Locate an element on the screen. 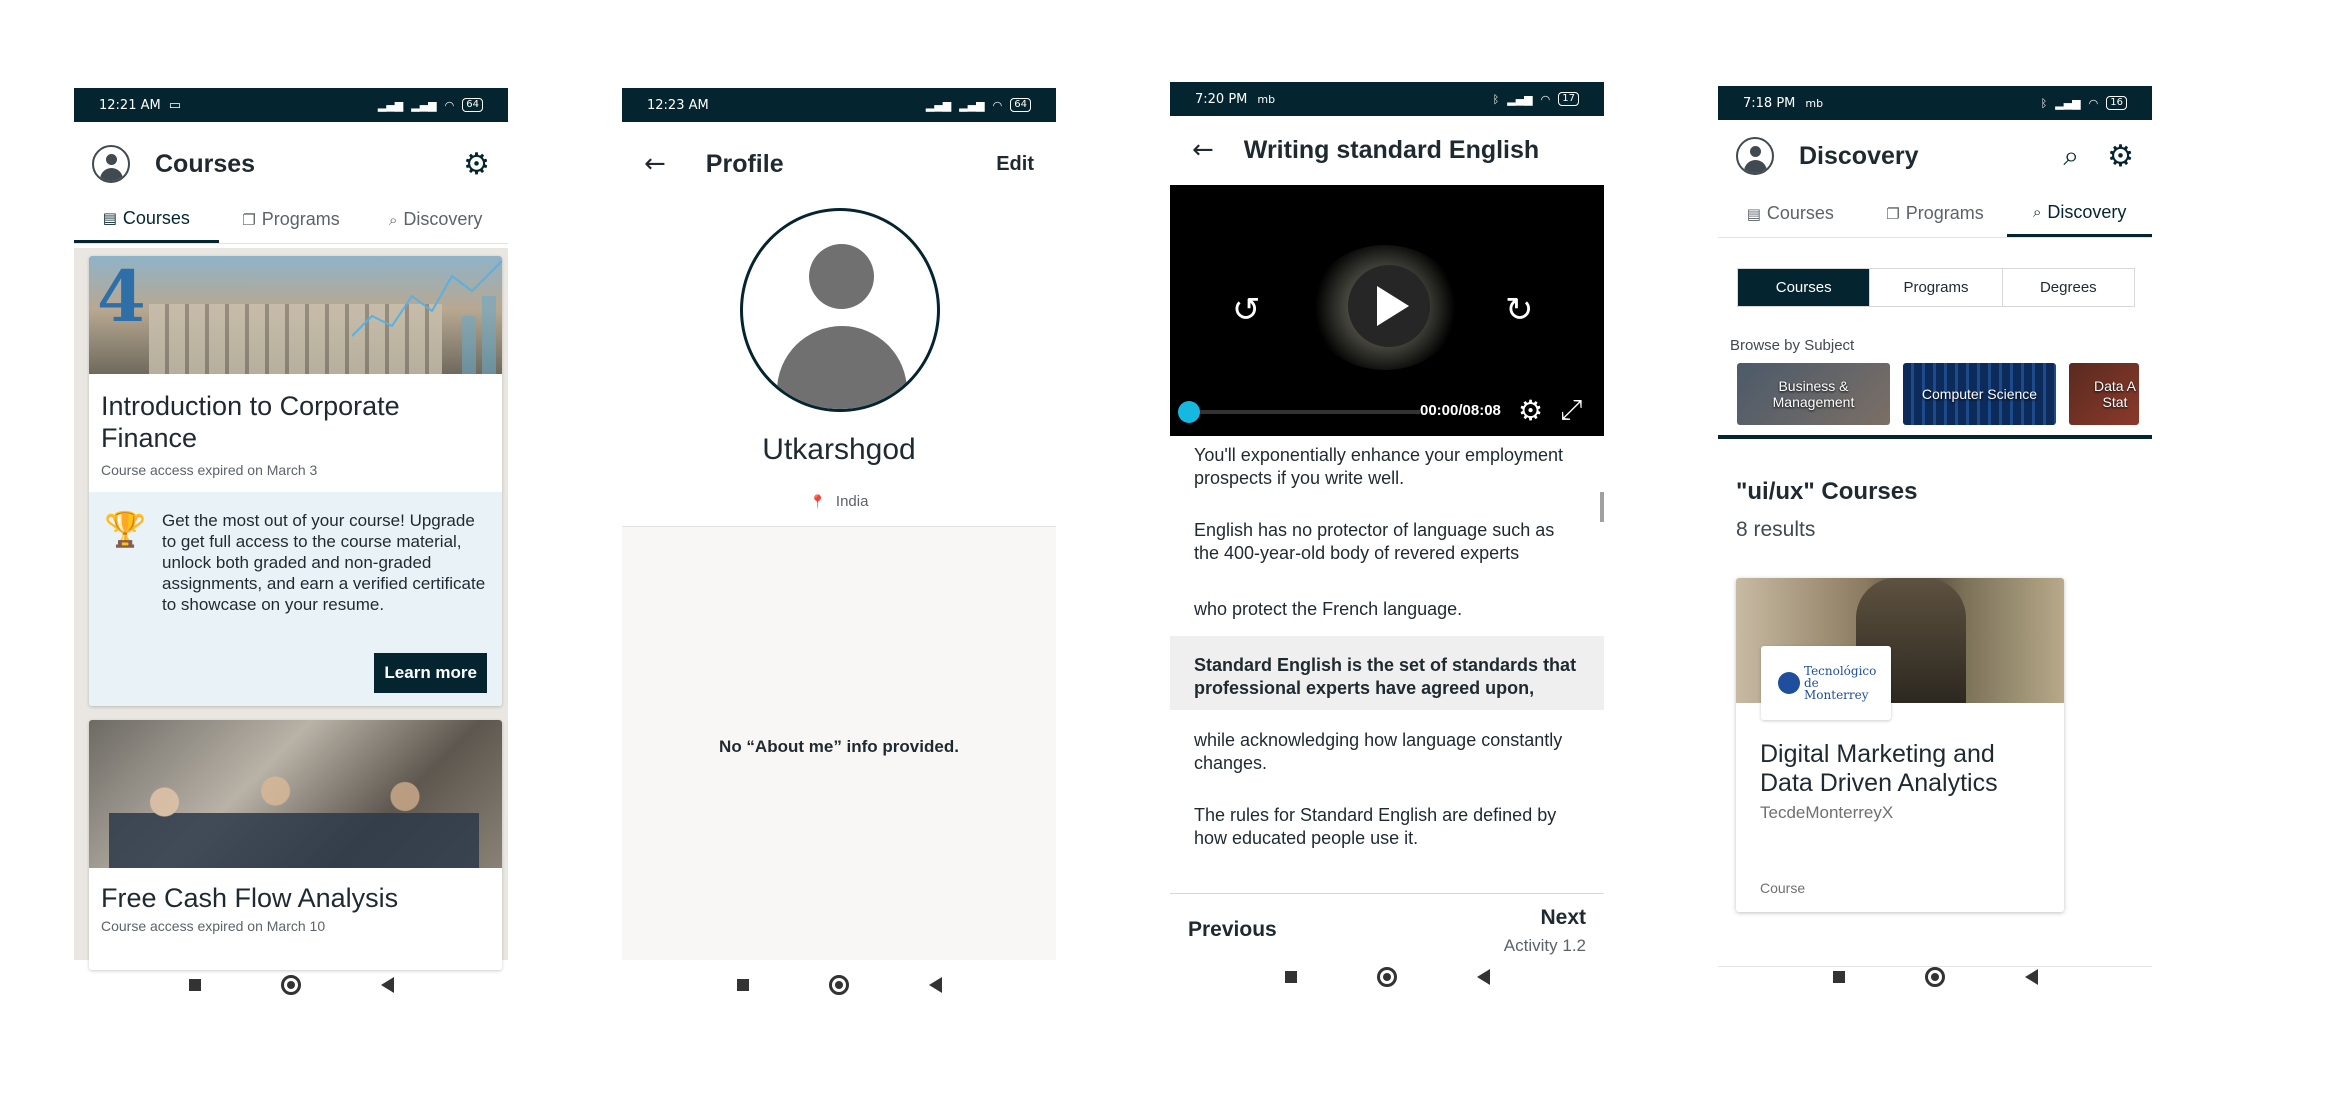 Image resolution: width=2331 pixels, height=1113 pixels. course-type: Course is located at coordinates (1783, 888).